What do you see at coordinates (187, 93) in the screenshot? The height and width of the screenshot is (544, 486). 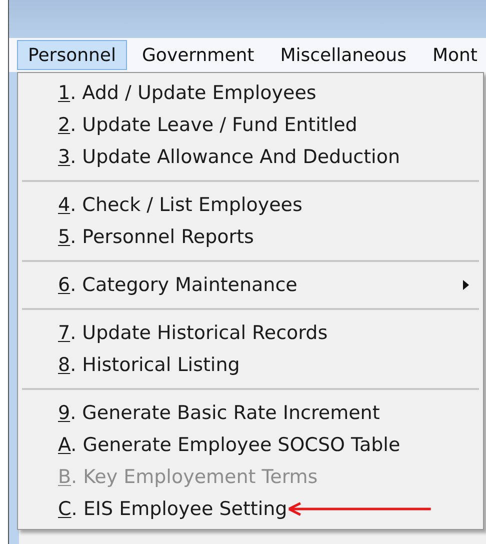 I see `menu-item: 1. Add / Update Employees` at bounding box center [187, 93].